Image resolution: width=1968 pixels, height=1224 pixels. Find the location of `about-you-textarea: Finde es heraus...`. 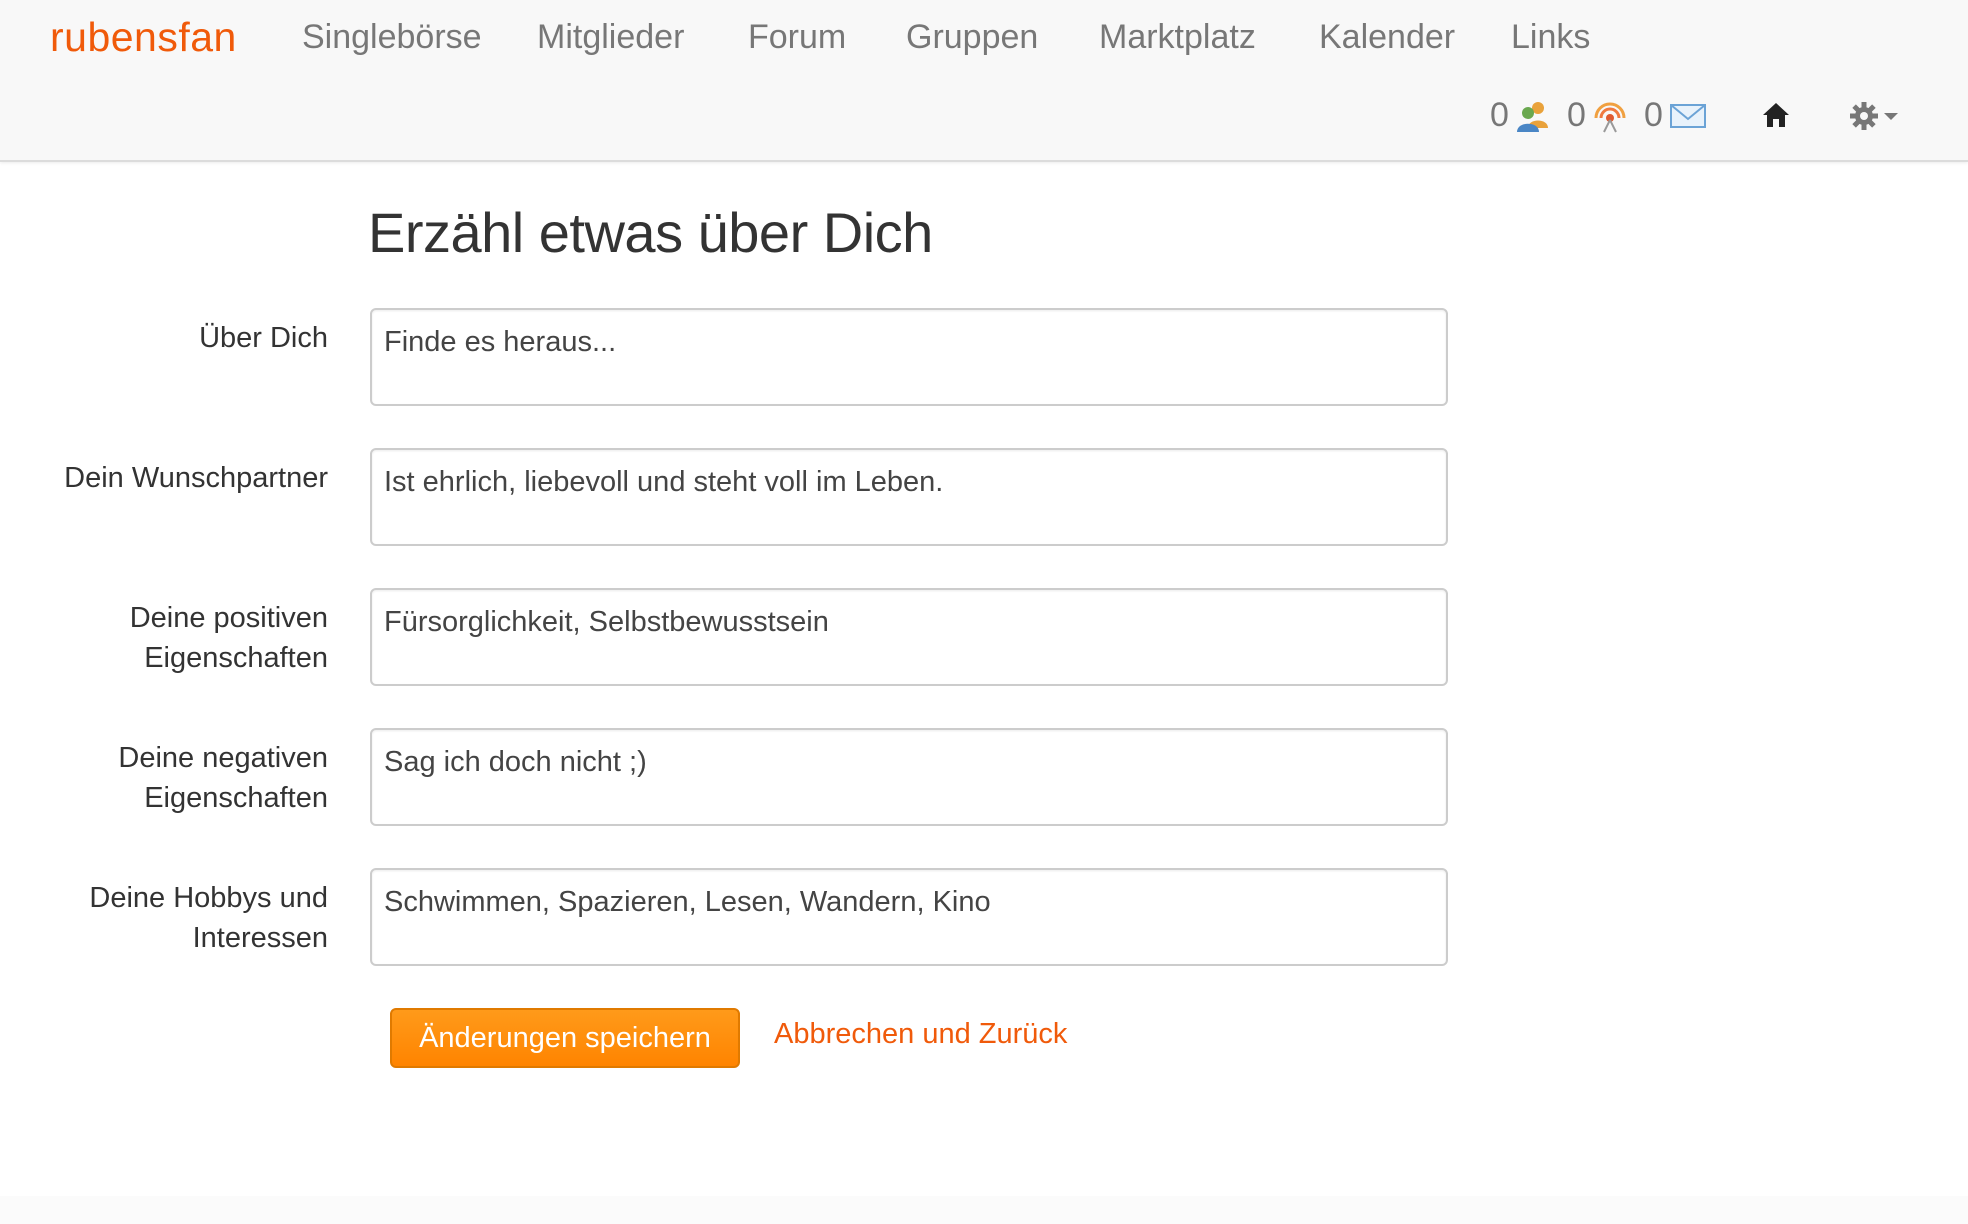

about-you-textarea: Finde es heraus... is located at coordinates (909, 357).